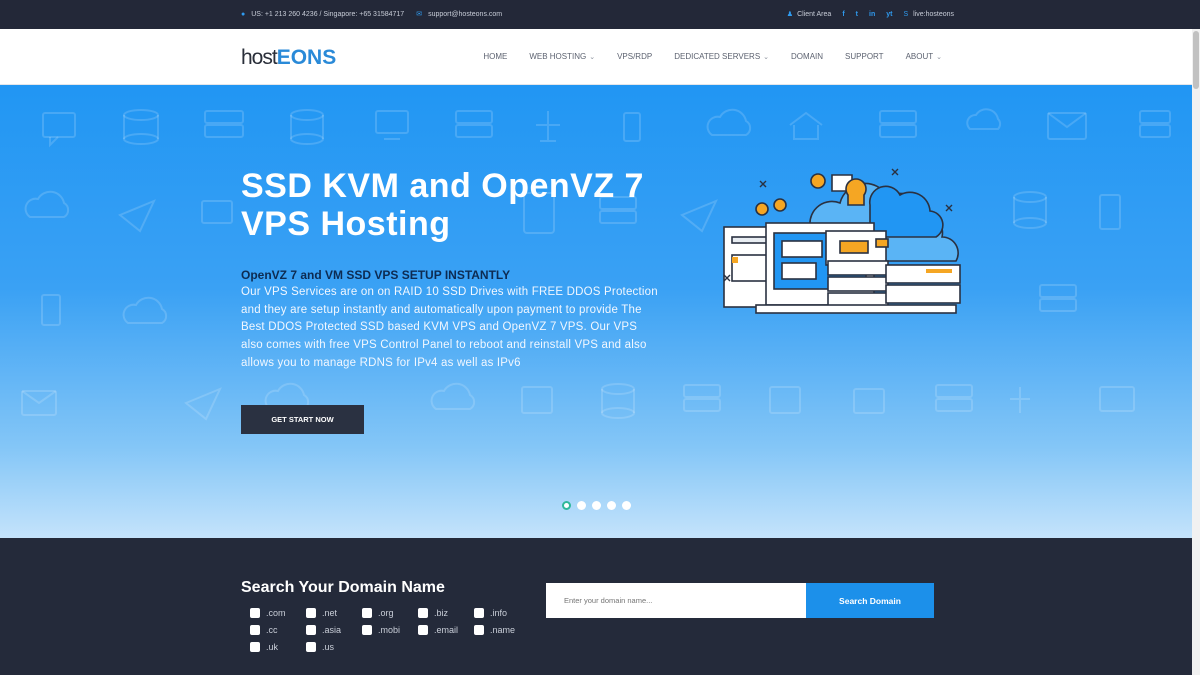 Image resolution: width=1200 pixels, height=675 pixels. I want to click on tld-checkbox: .info, so click(502, 613).